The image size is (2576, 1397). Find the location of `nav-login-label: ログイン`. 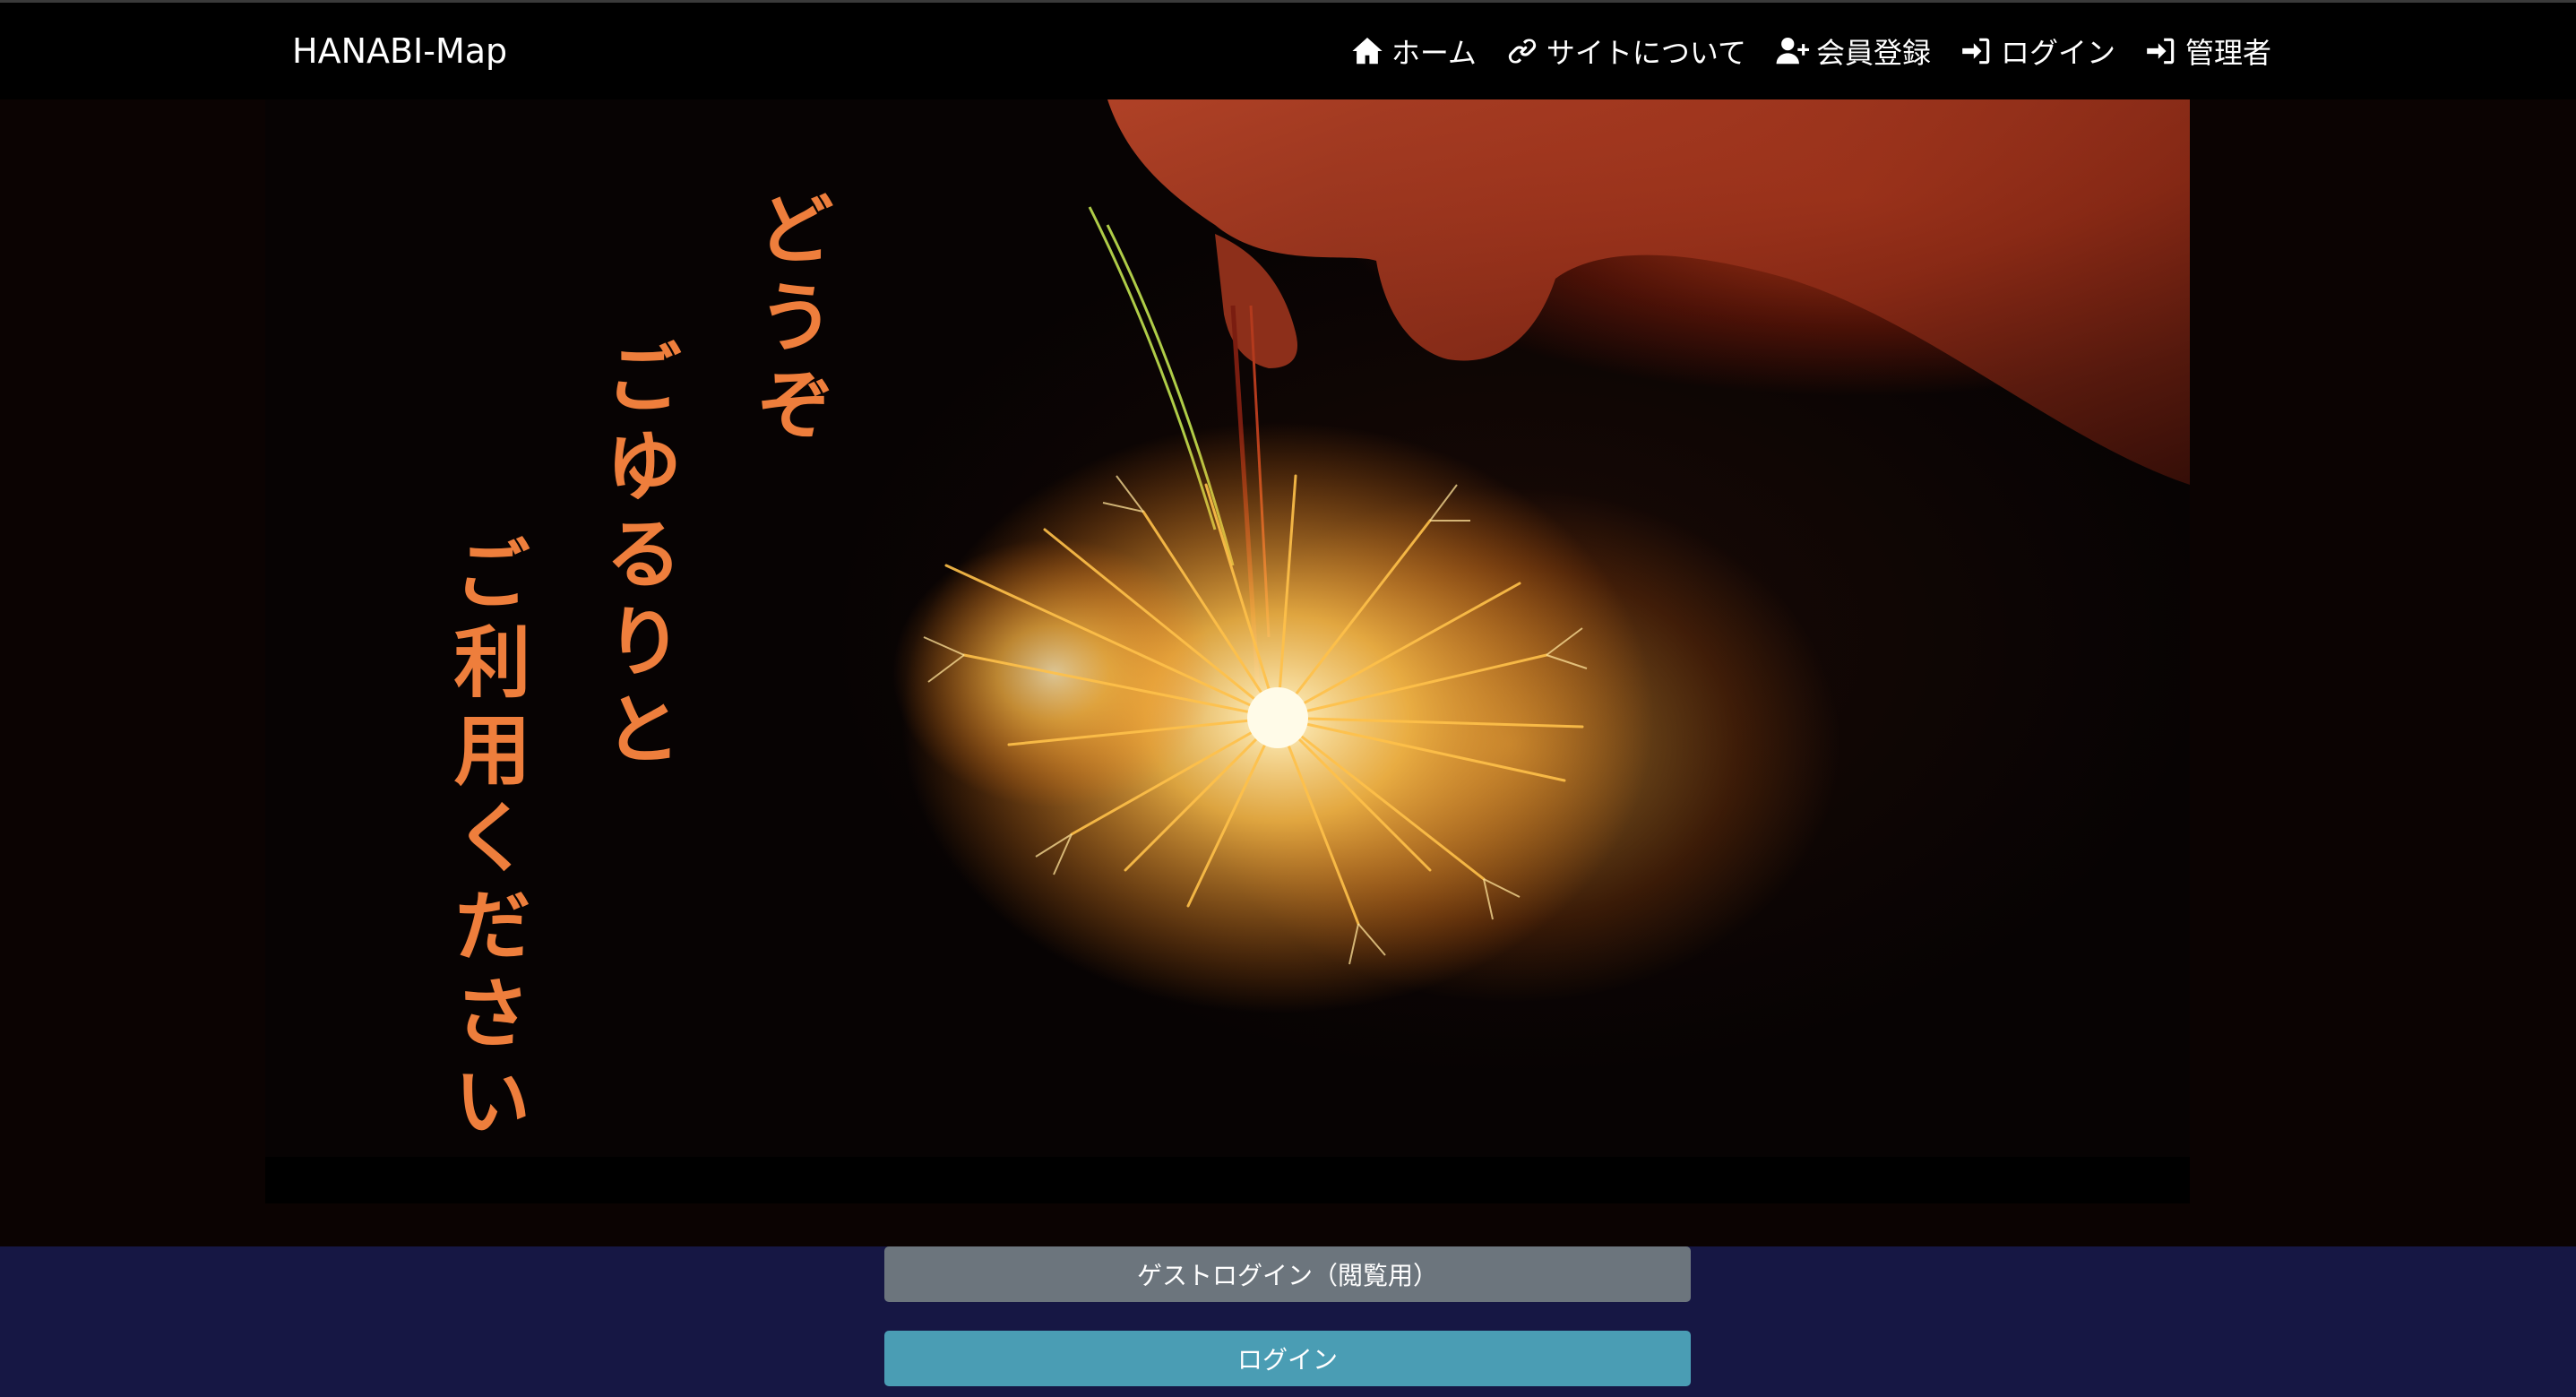

nav-login-label: ログイン is located at coordinates (2057, 53).